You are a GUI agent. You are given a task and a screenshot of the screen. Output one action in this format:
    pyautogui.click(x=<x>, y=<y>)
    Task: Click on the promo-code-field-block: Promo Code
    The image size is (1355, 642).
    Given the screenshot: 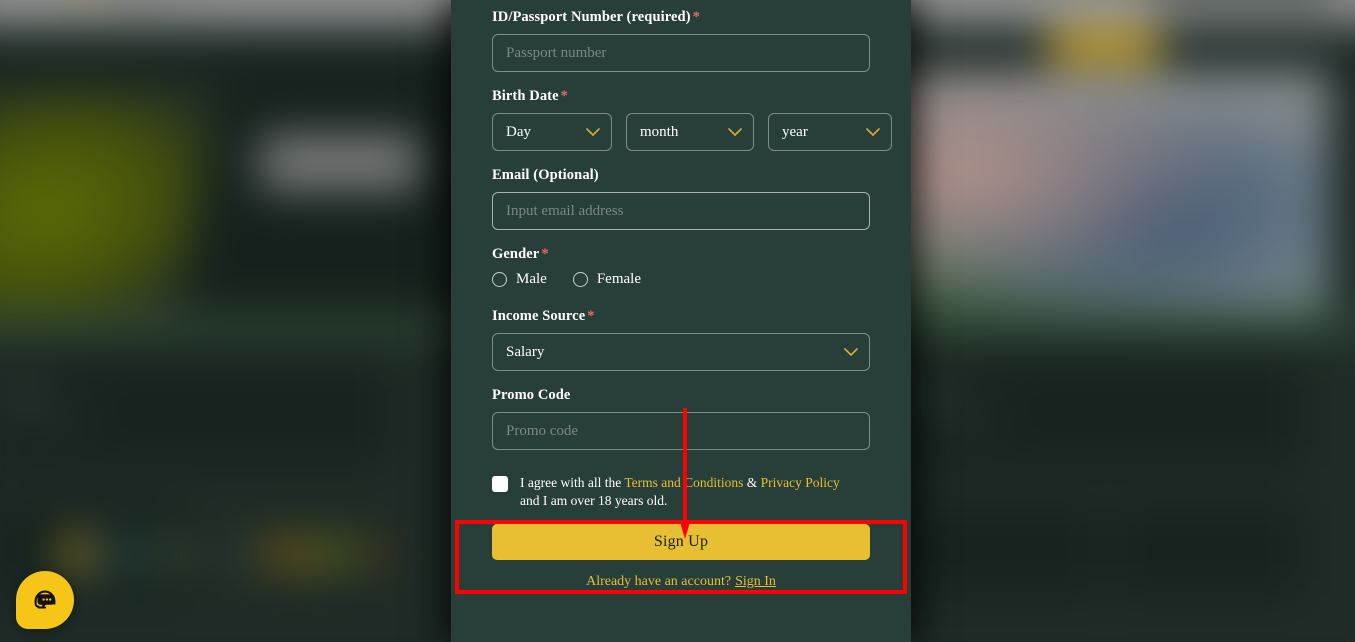 What is the action you would take?
    pyautogui.click(x=681, y=418)
    